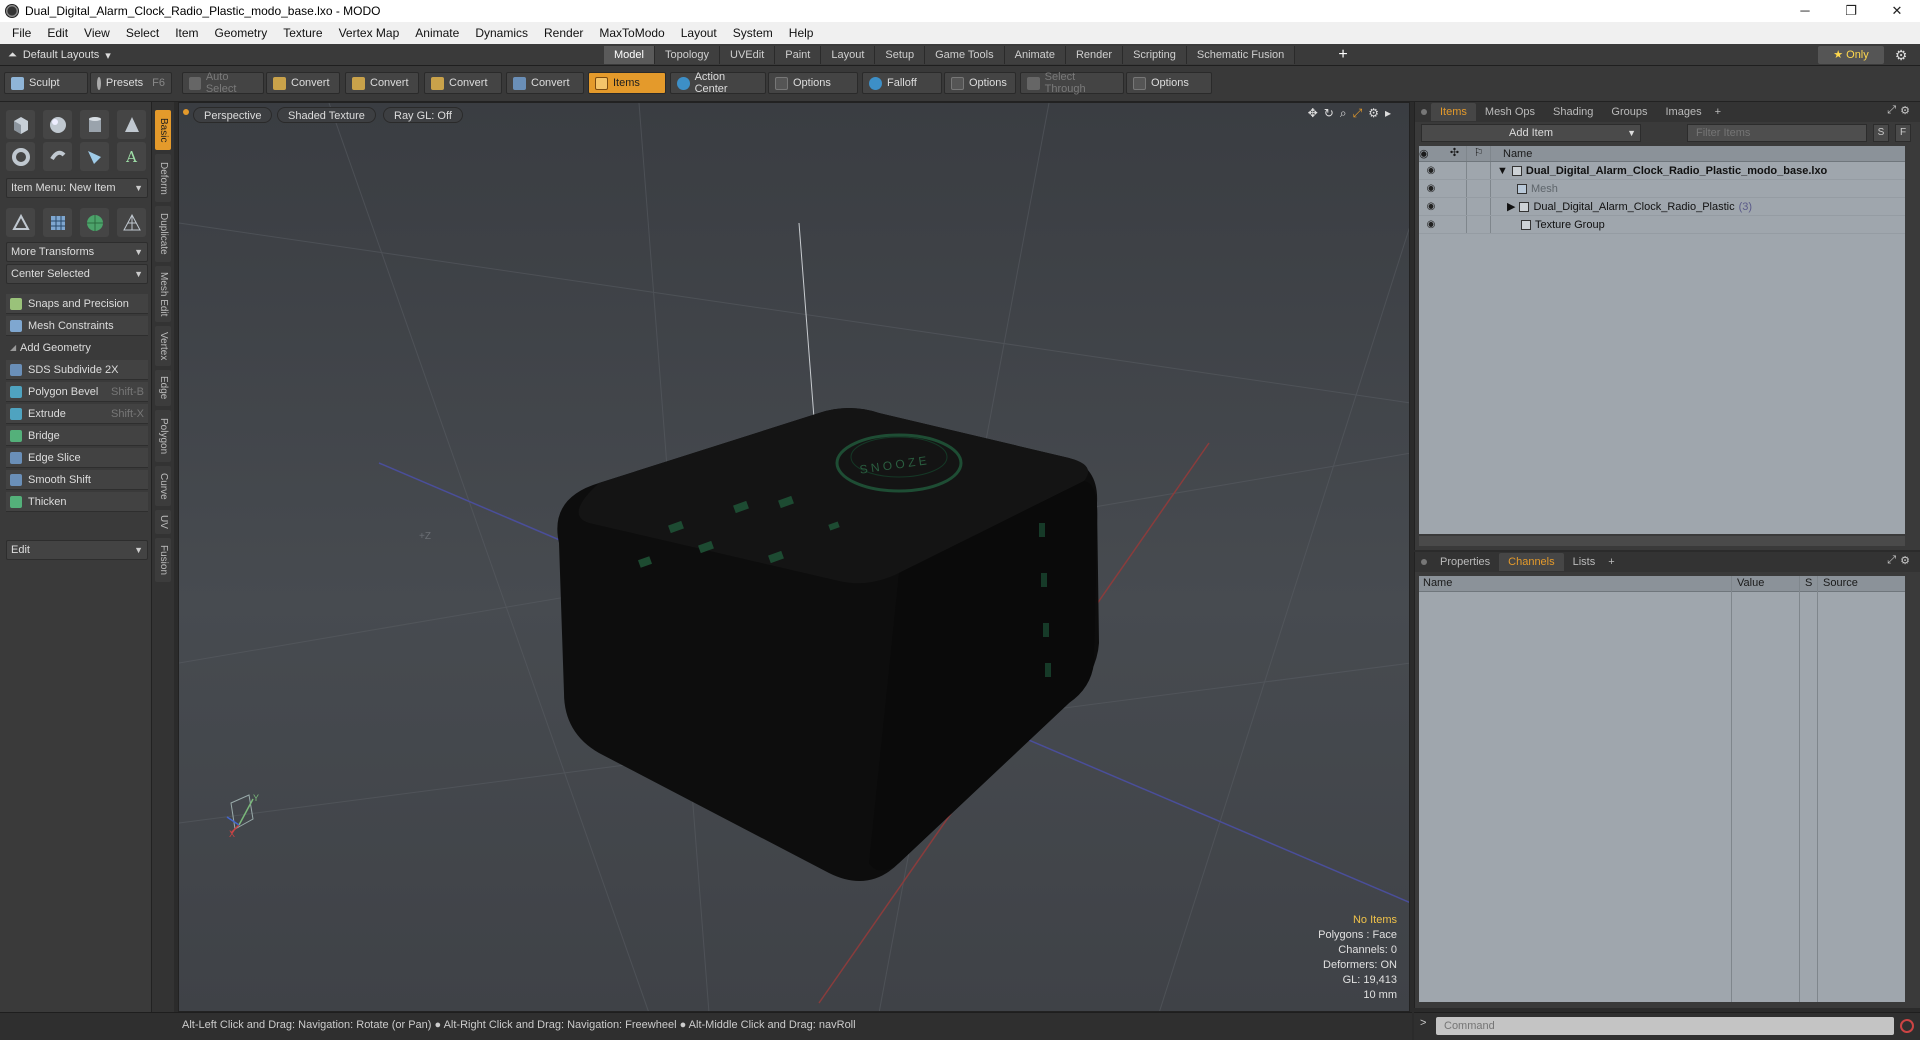 Image resolution: width=1920 pixels, height=1040 pixels. What do you see at coordinates (163, 294) in the screenshot?
I see `vtab-mesh-edit: Mesh Edit` at bounding box center [163, 294].